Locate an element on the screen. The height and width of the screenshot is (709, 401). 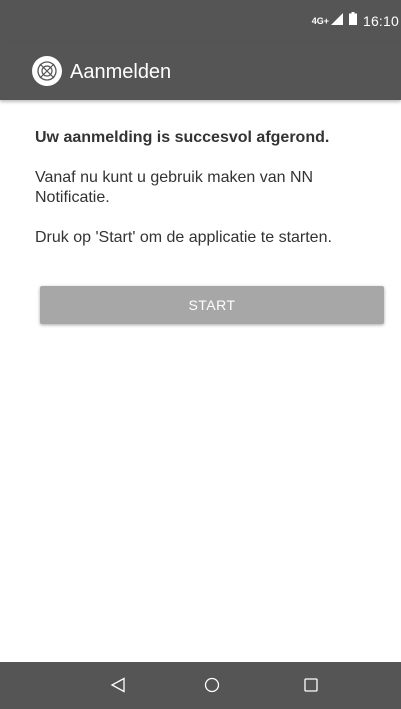
app-bar: Aanmelden is located at coordinates (200, 71).